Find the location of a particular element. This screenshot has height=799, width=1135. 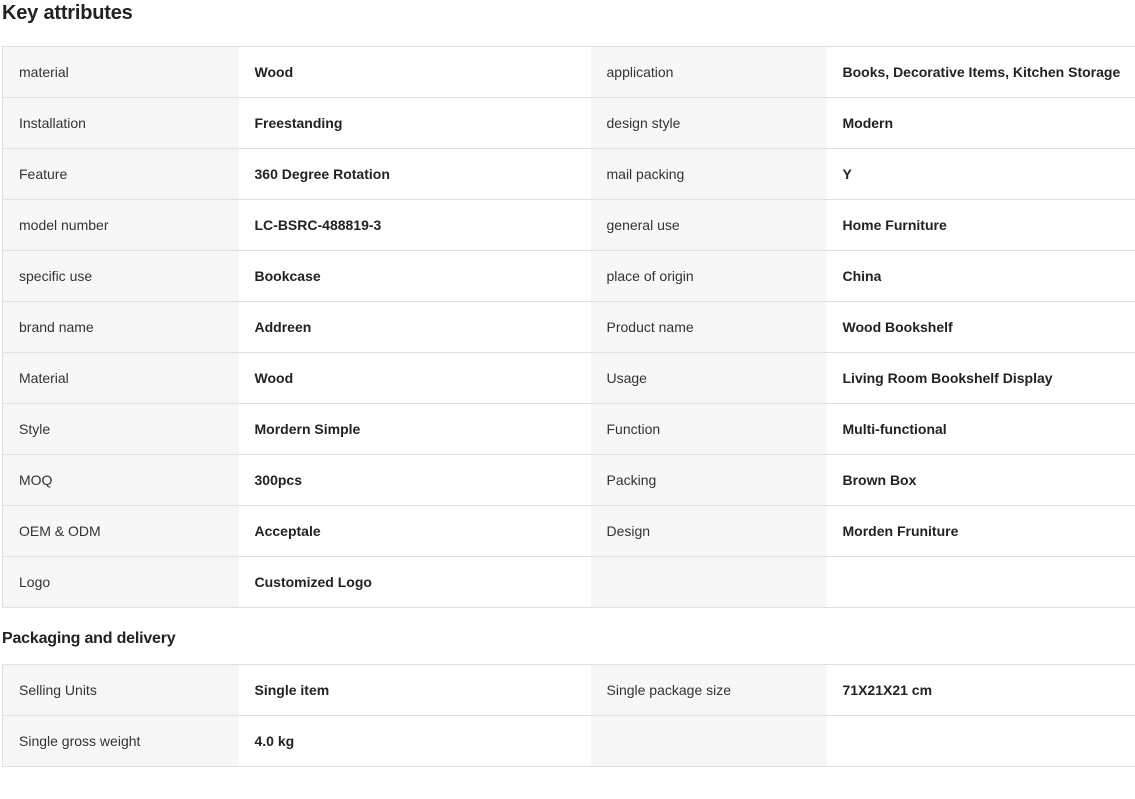

attribute-label: brand name is located at coordinates (120, 327).